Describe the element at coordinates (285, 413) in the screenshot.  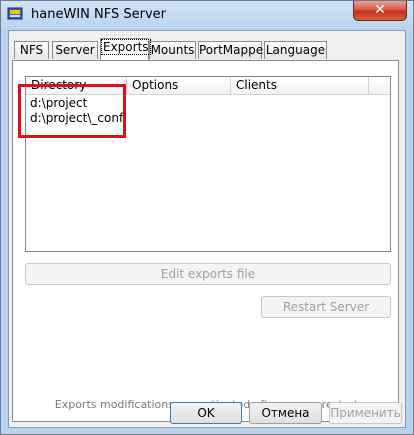
I see `cancel-button: Отмена` at that location.